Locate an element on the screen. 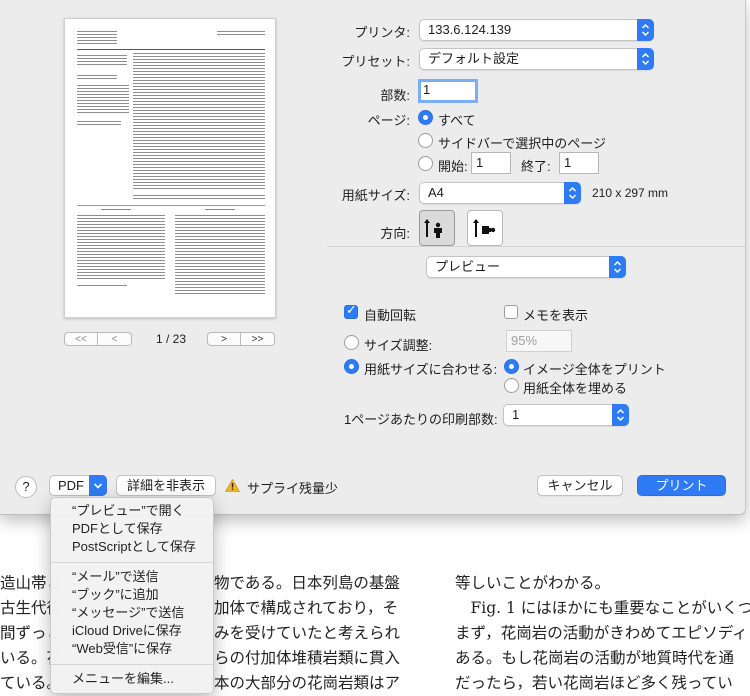 The width and height of the screenshot is (750, 696). pages-all-radio is located at coordinates (425, 117).